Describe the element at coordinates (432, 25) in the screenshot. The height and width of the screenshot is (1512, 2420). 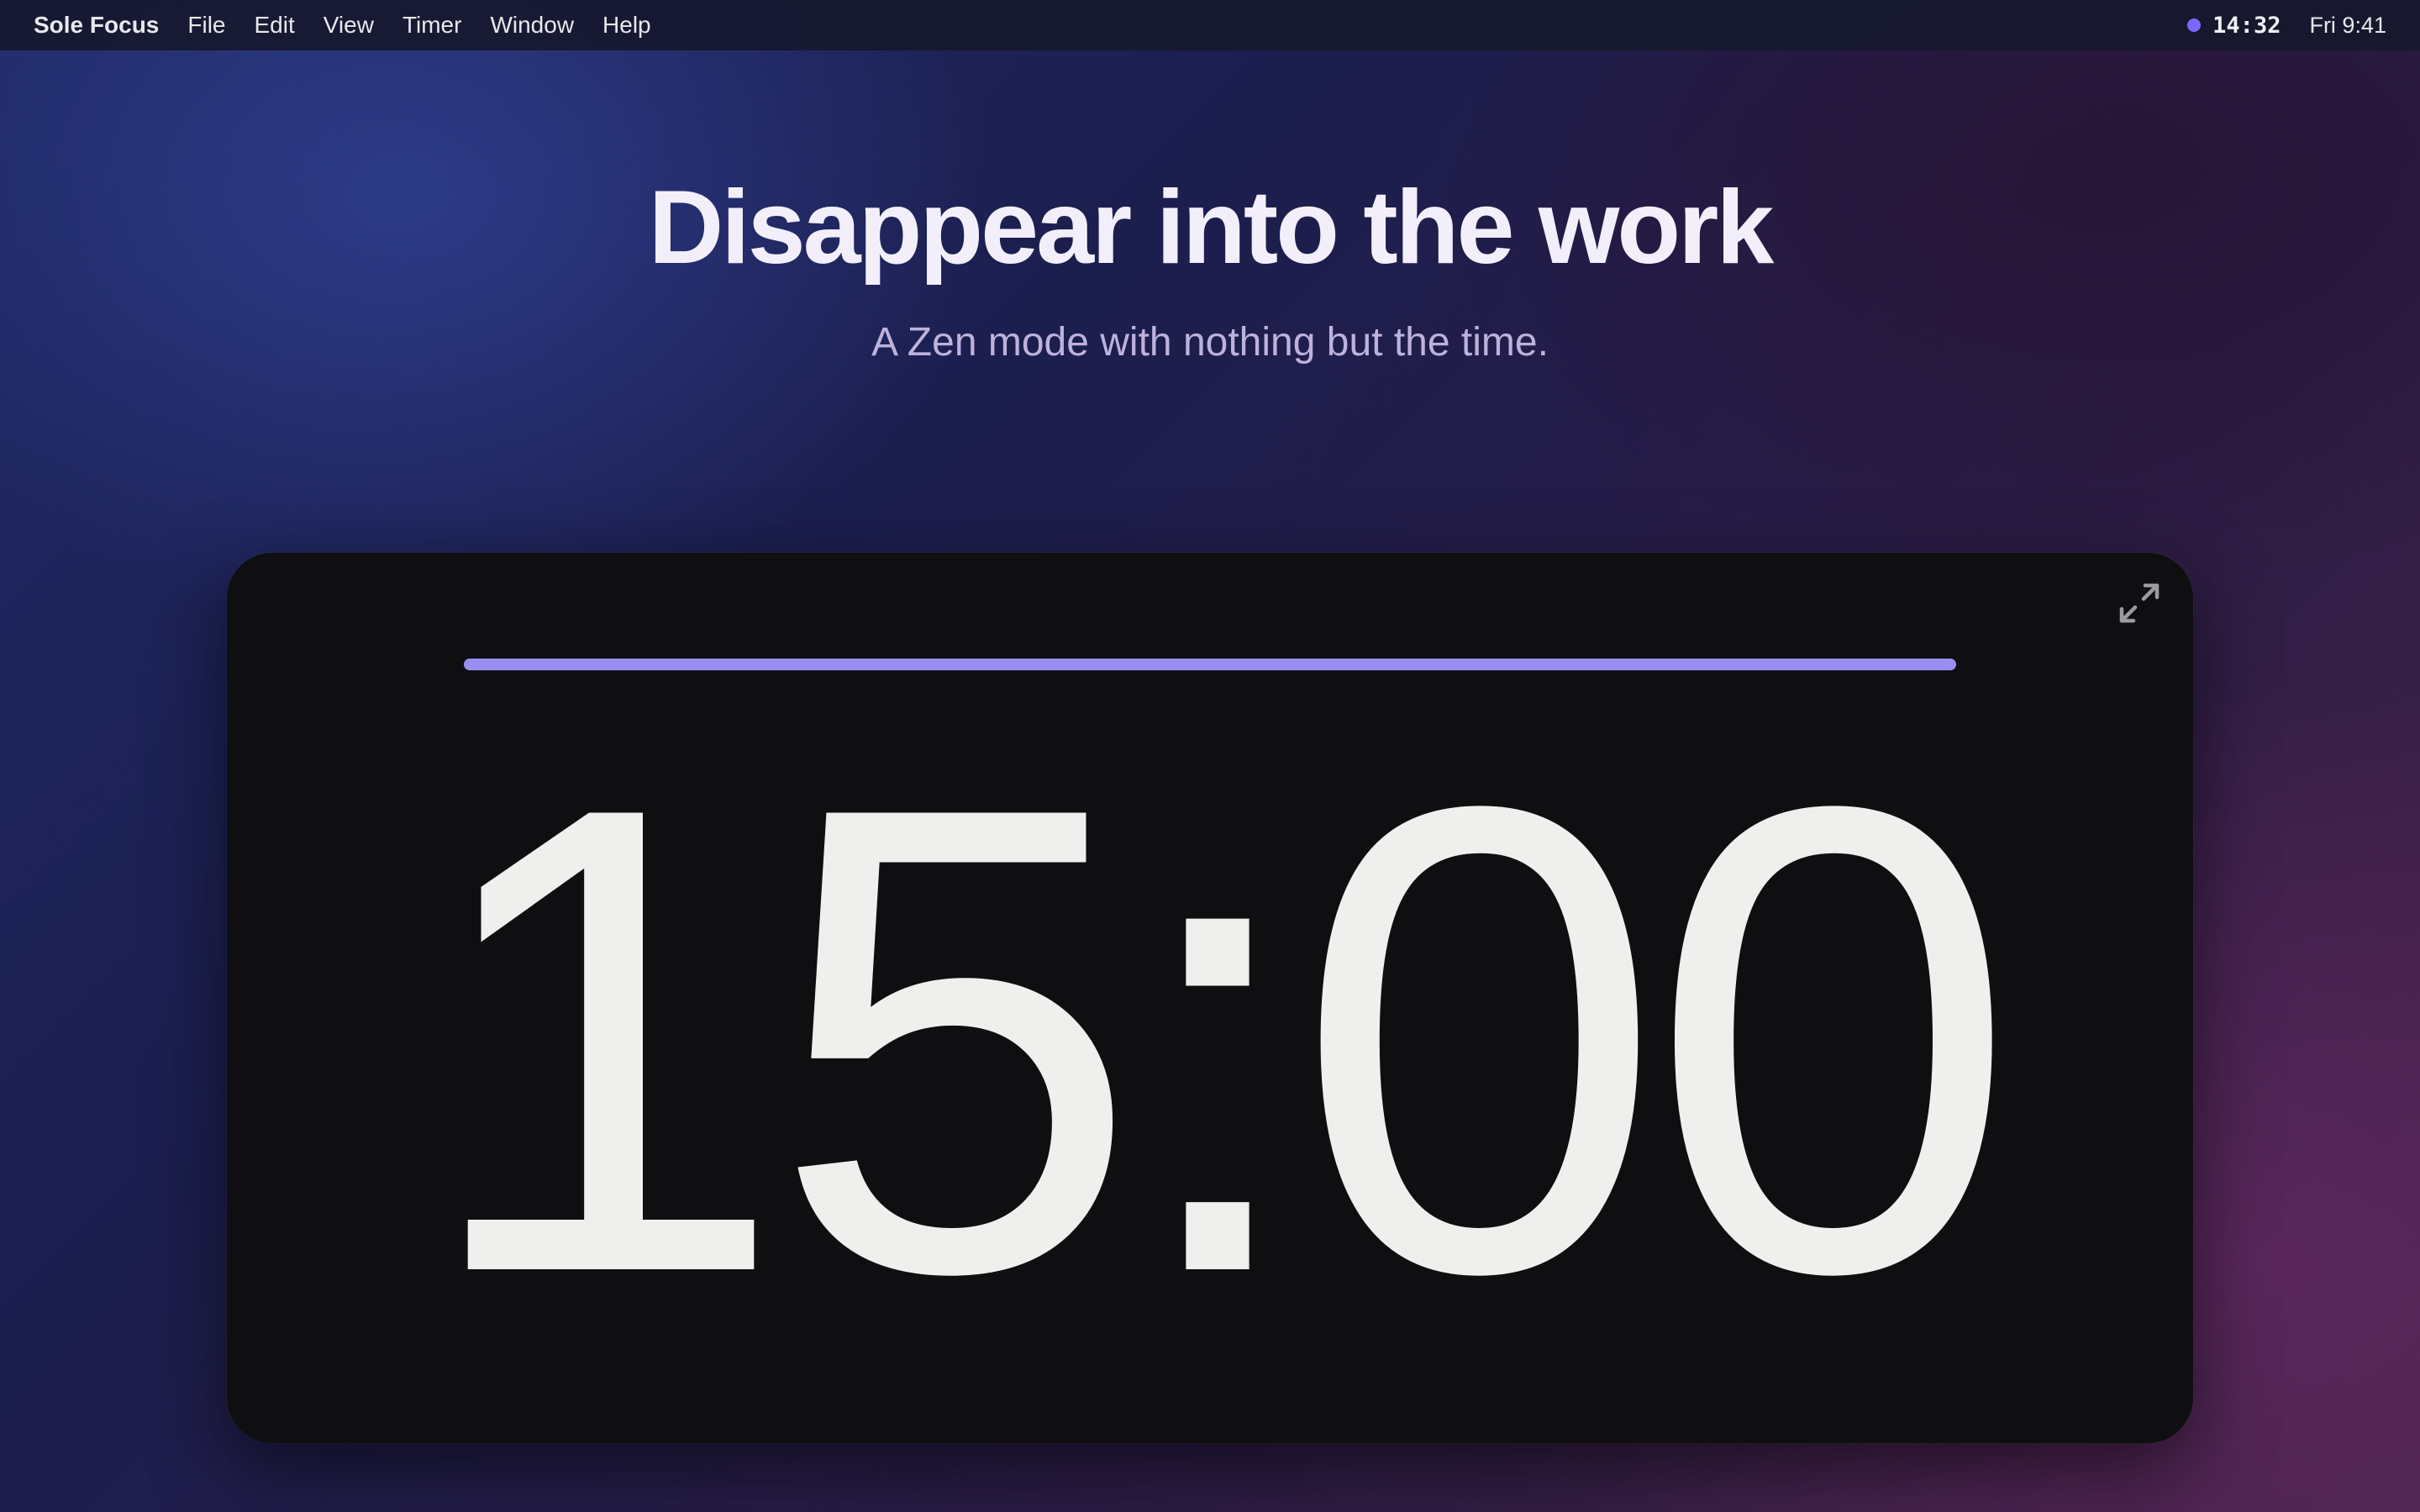
I see `menu-timer: Timer` at that location.